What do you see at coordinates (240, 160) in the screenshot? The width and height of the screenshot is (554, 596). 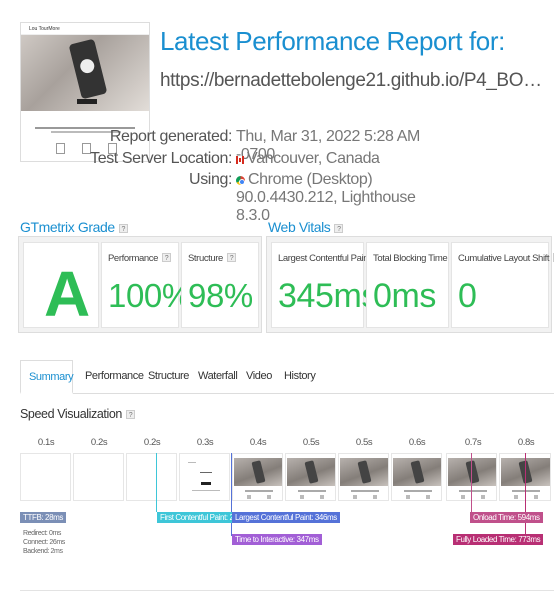 I see `canada-flag-icon` at bounding box center [240, 160].